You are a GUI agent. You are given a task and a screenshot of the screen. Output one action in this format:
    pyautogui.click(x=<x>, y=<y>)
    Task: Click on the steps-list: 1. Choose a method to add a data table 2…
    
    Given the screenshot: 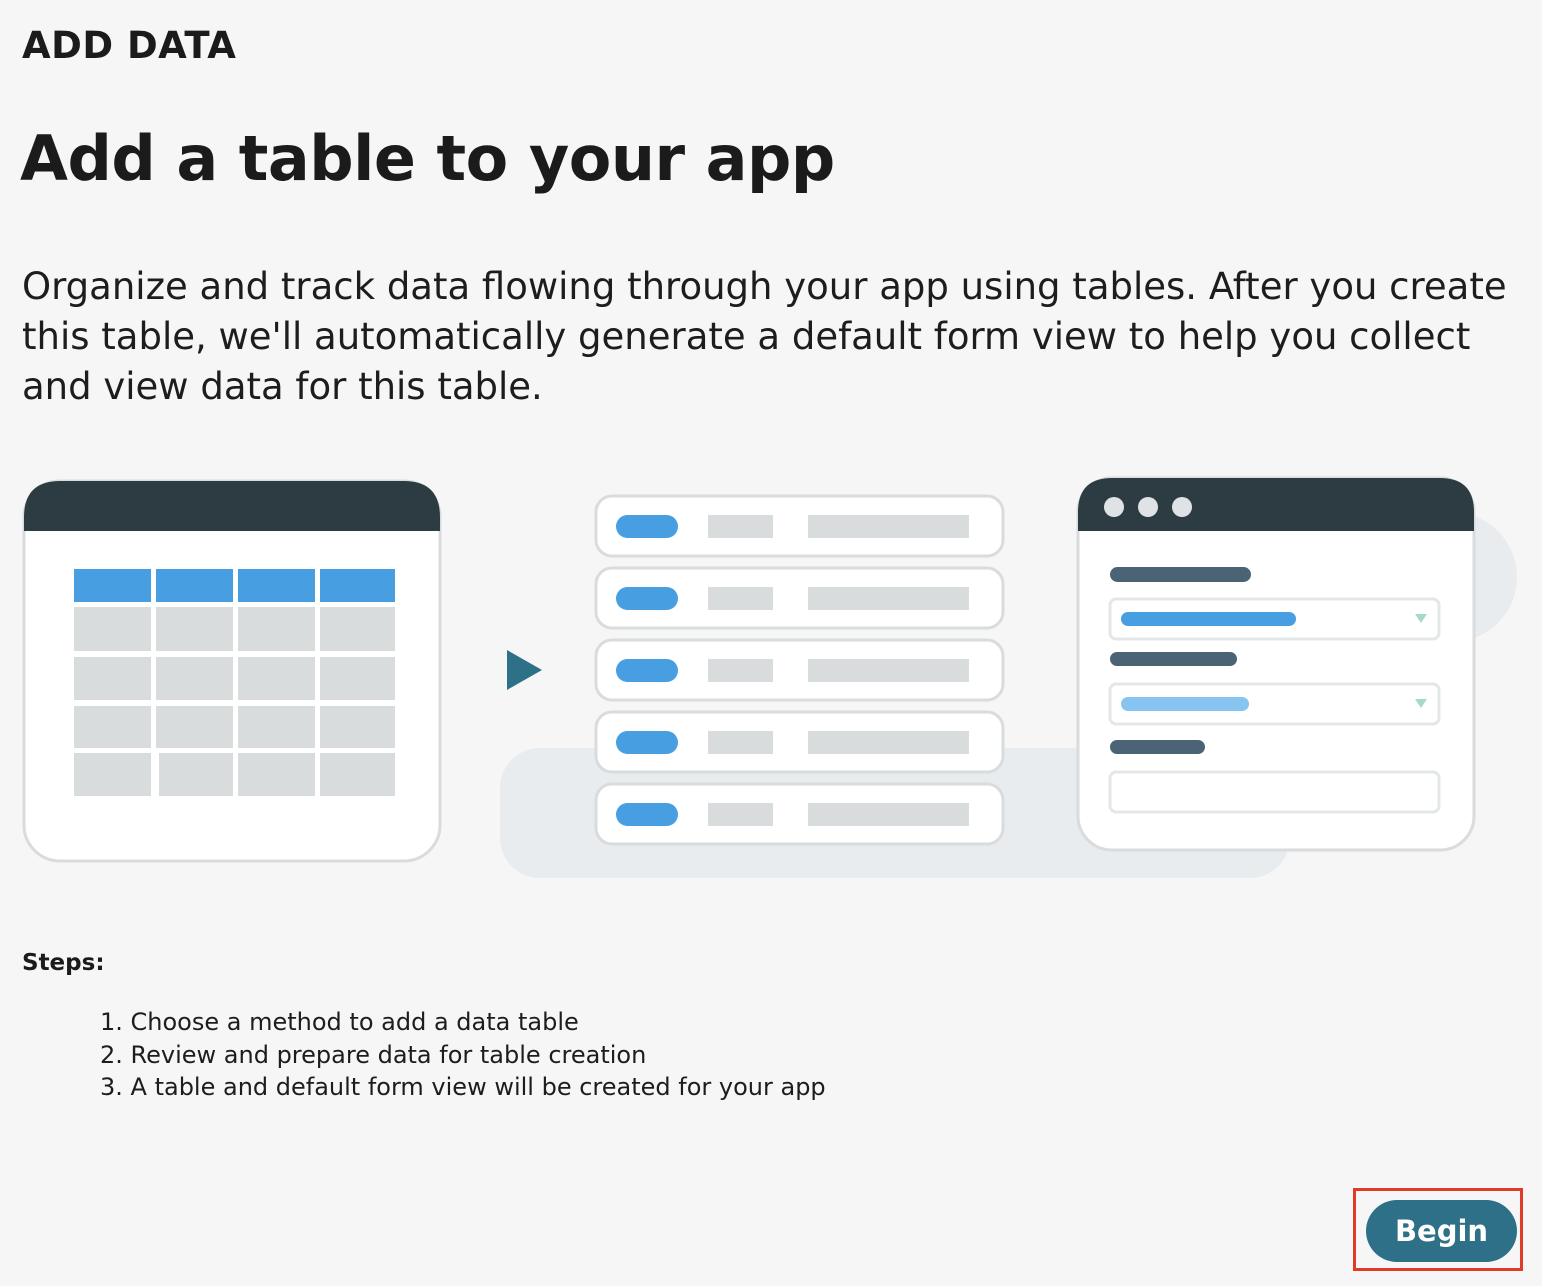 What is the action you would take?
    pyautogui.click(x=463, y=1055)
    